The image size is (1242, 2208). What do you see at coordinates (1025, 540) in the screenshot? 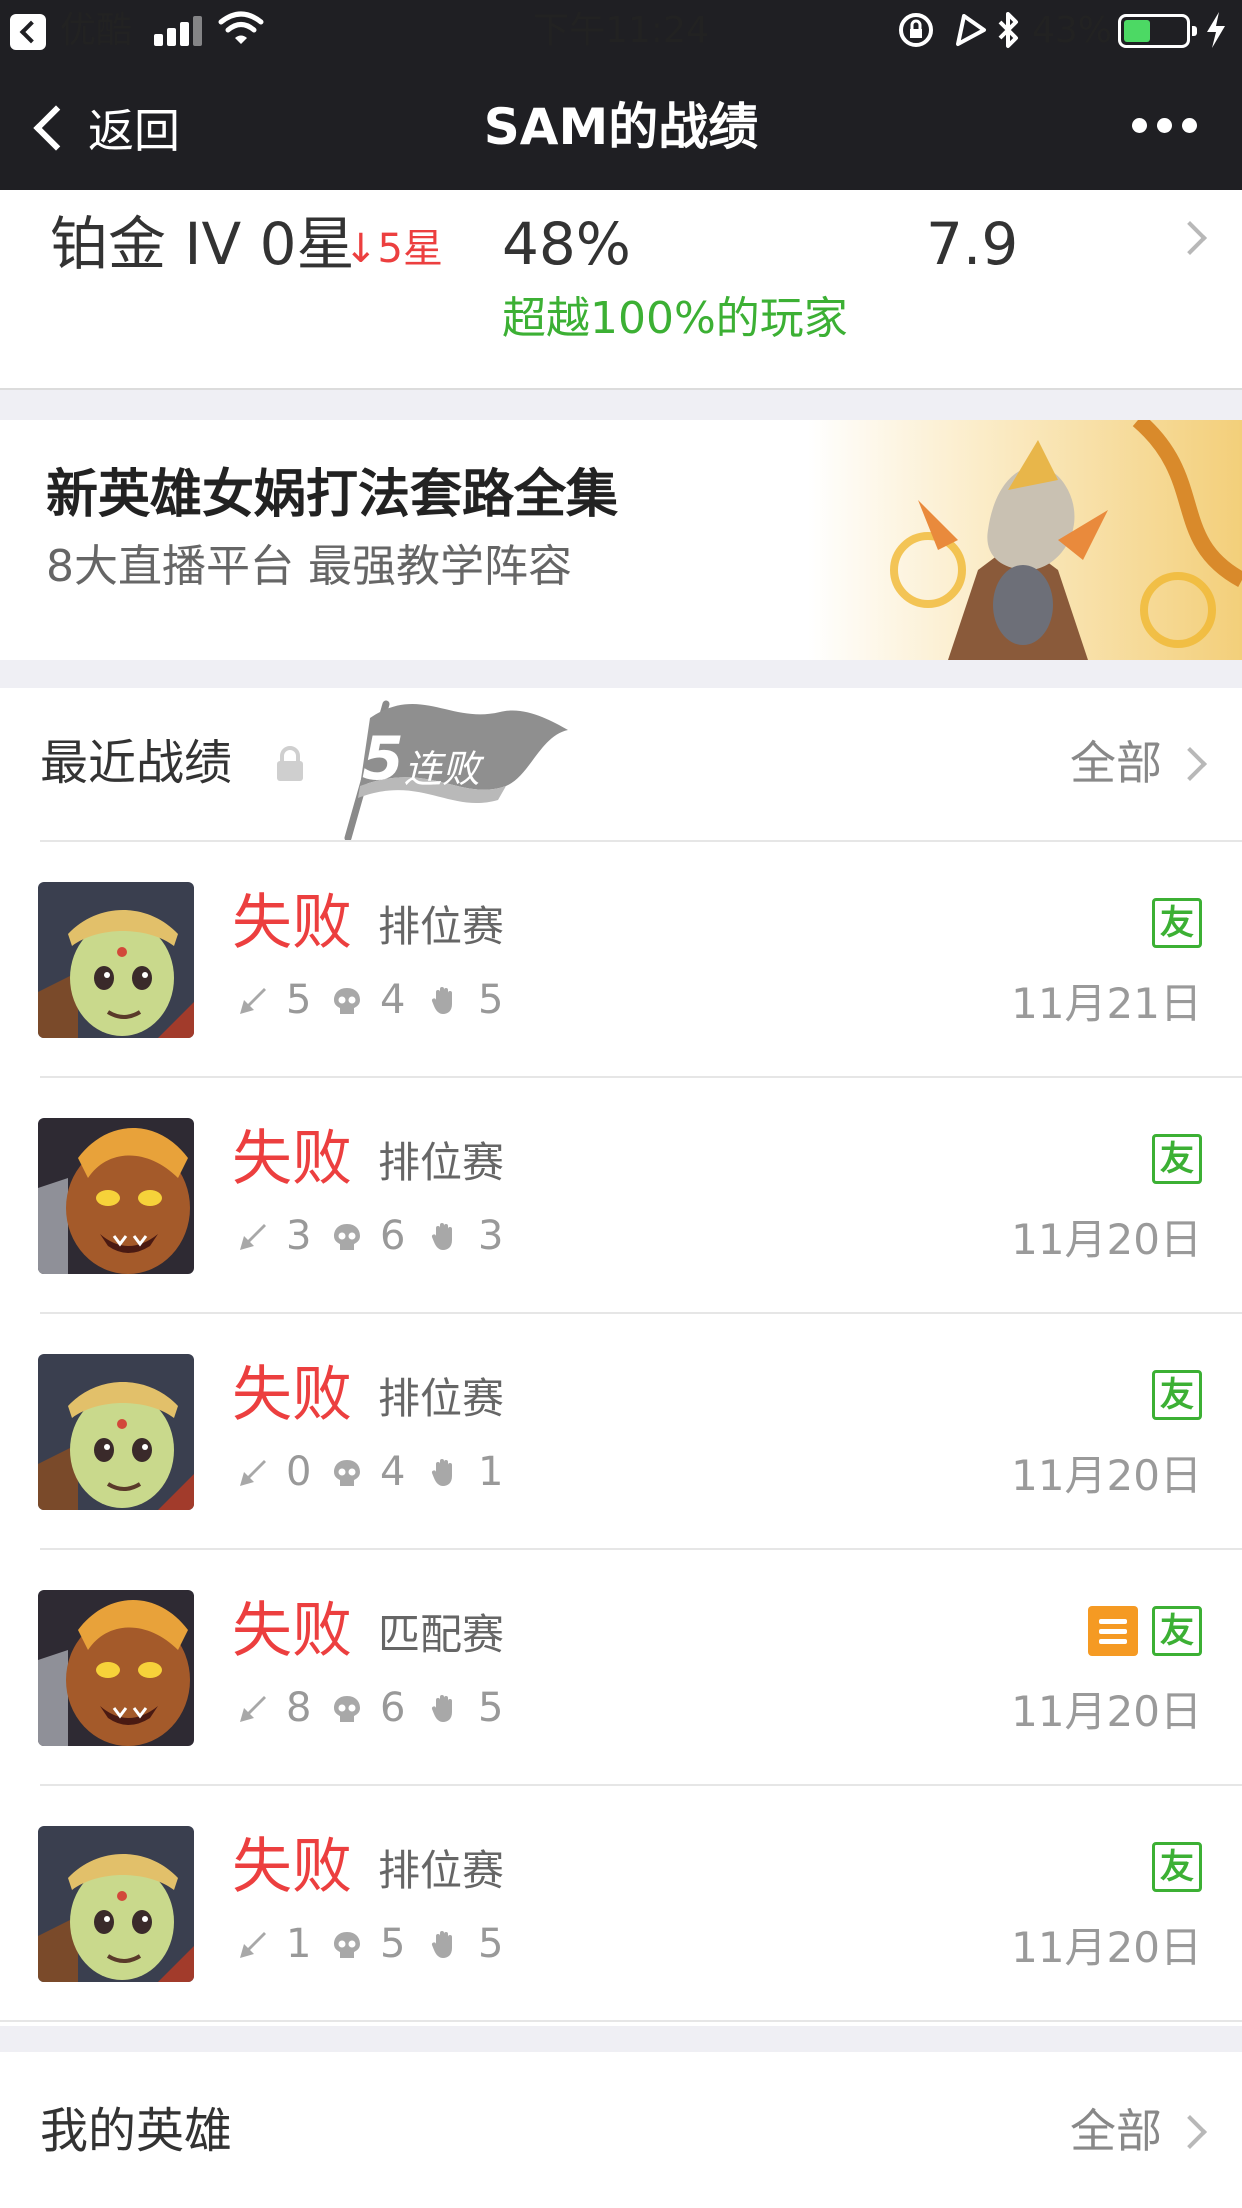
I see `banner-hero-illustration` at bounding box center [1025, 540].